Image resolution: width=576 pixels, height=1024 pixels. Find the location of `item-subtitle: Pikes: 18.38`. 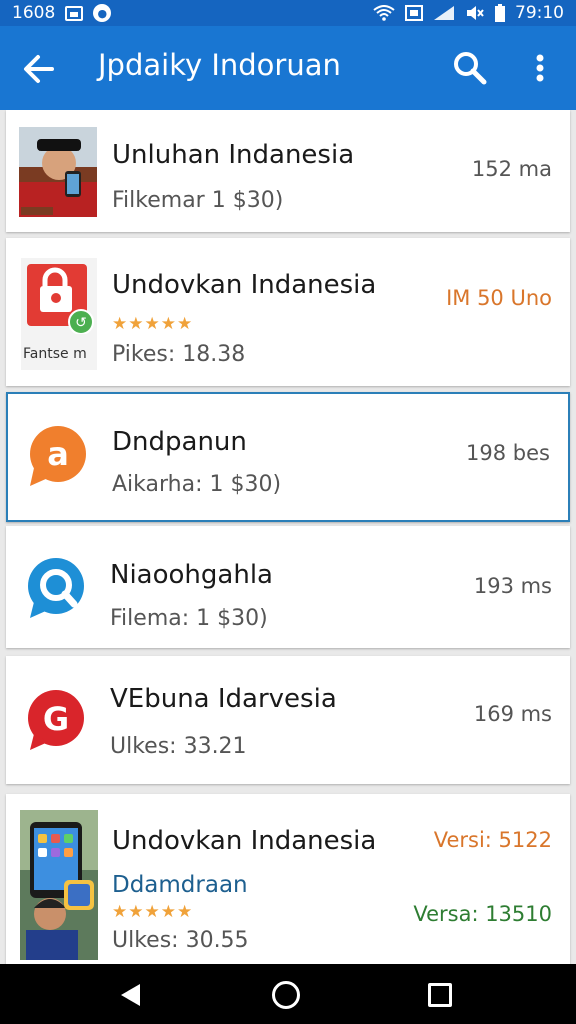

item-subtitle: Pikes: 18.38 is located at coordinates (179, 354).